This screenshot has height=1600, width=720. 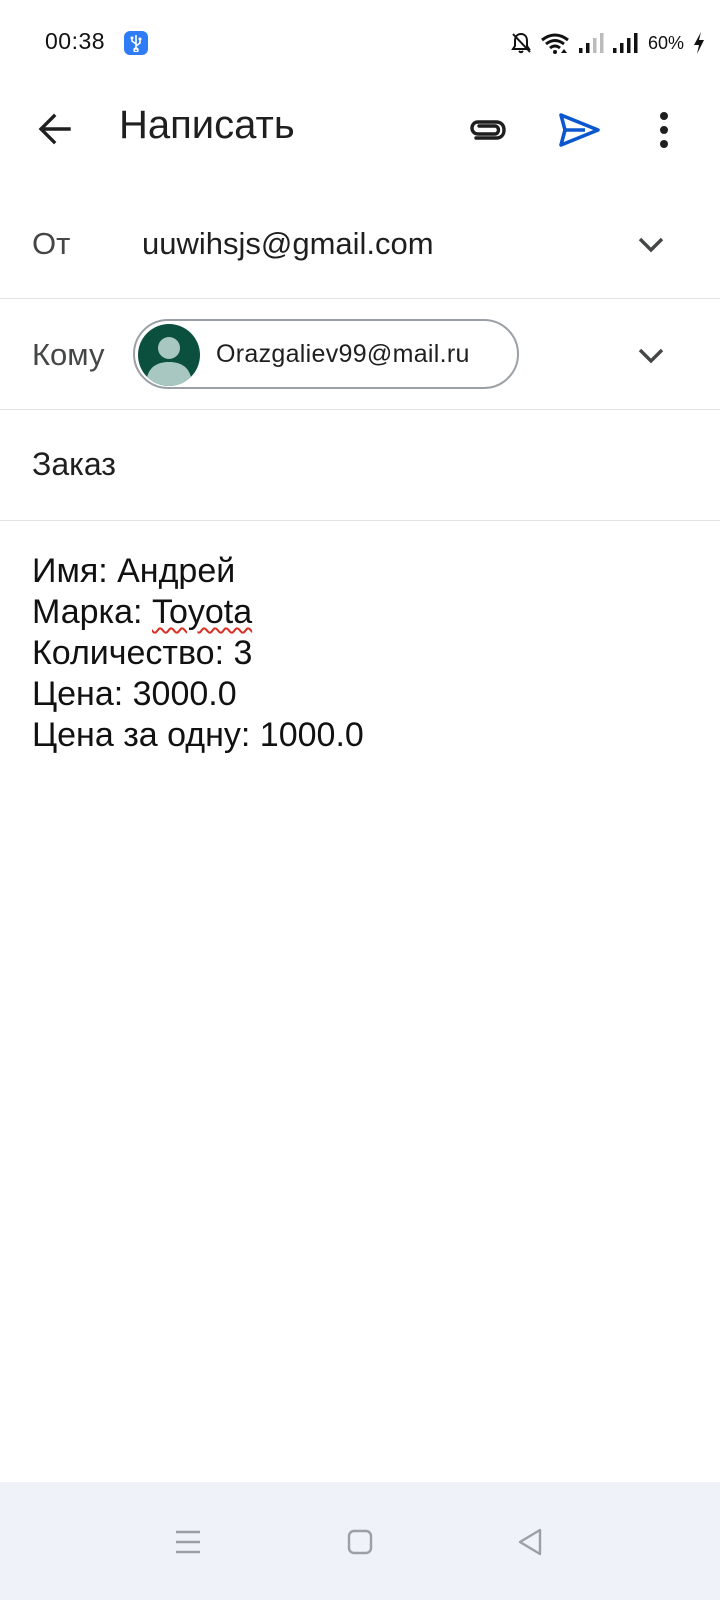 I want to click on from-expand-button, so click(x=651, y=244).